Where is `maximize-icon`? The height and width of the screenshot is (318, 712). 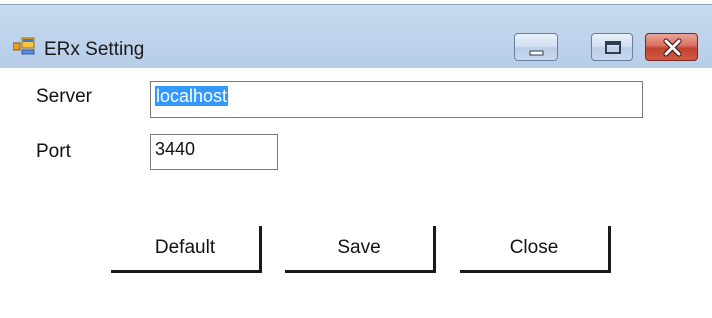
maximize-icon is located at coordinates (613, 47).